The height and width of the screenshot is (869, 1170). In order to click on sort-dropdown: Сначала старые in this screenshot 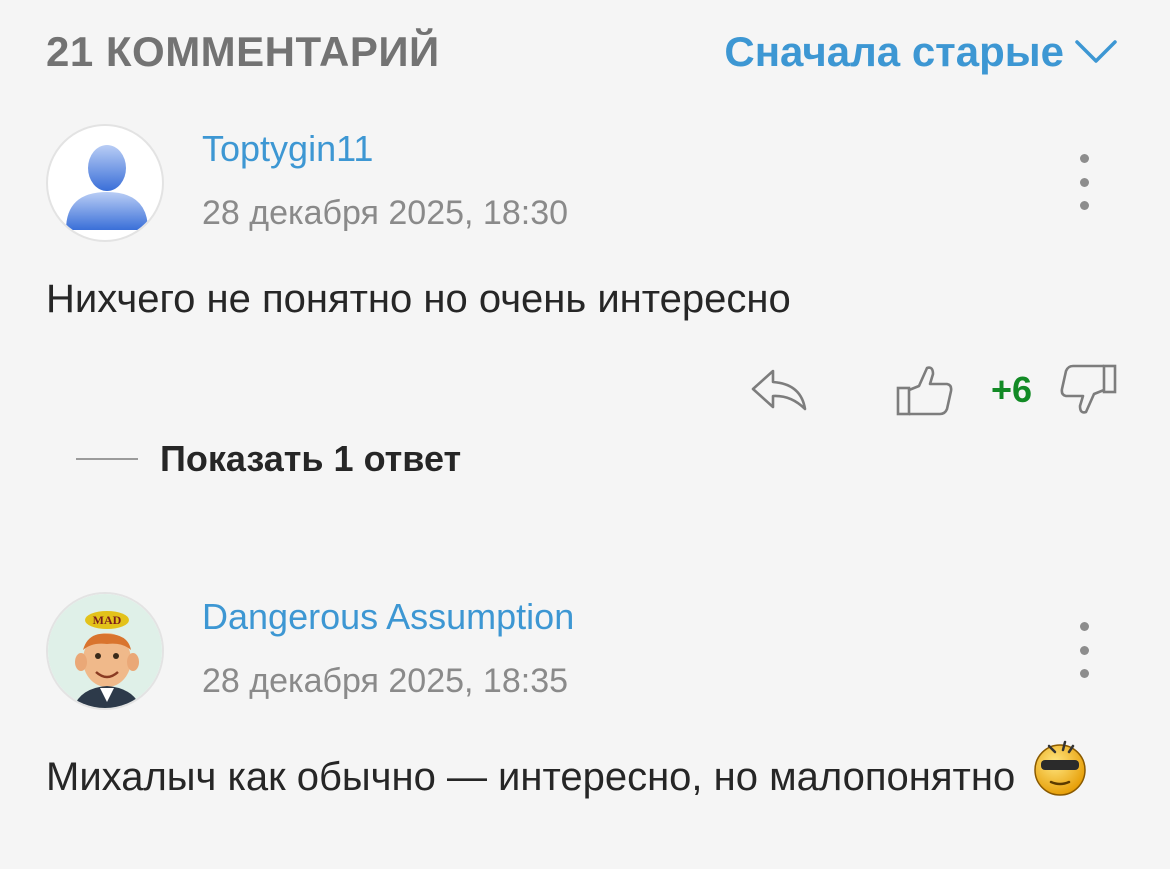, I will do `click(921, 52)`.